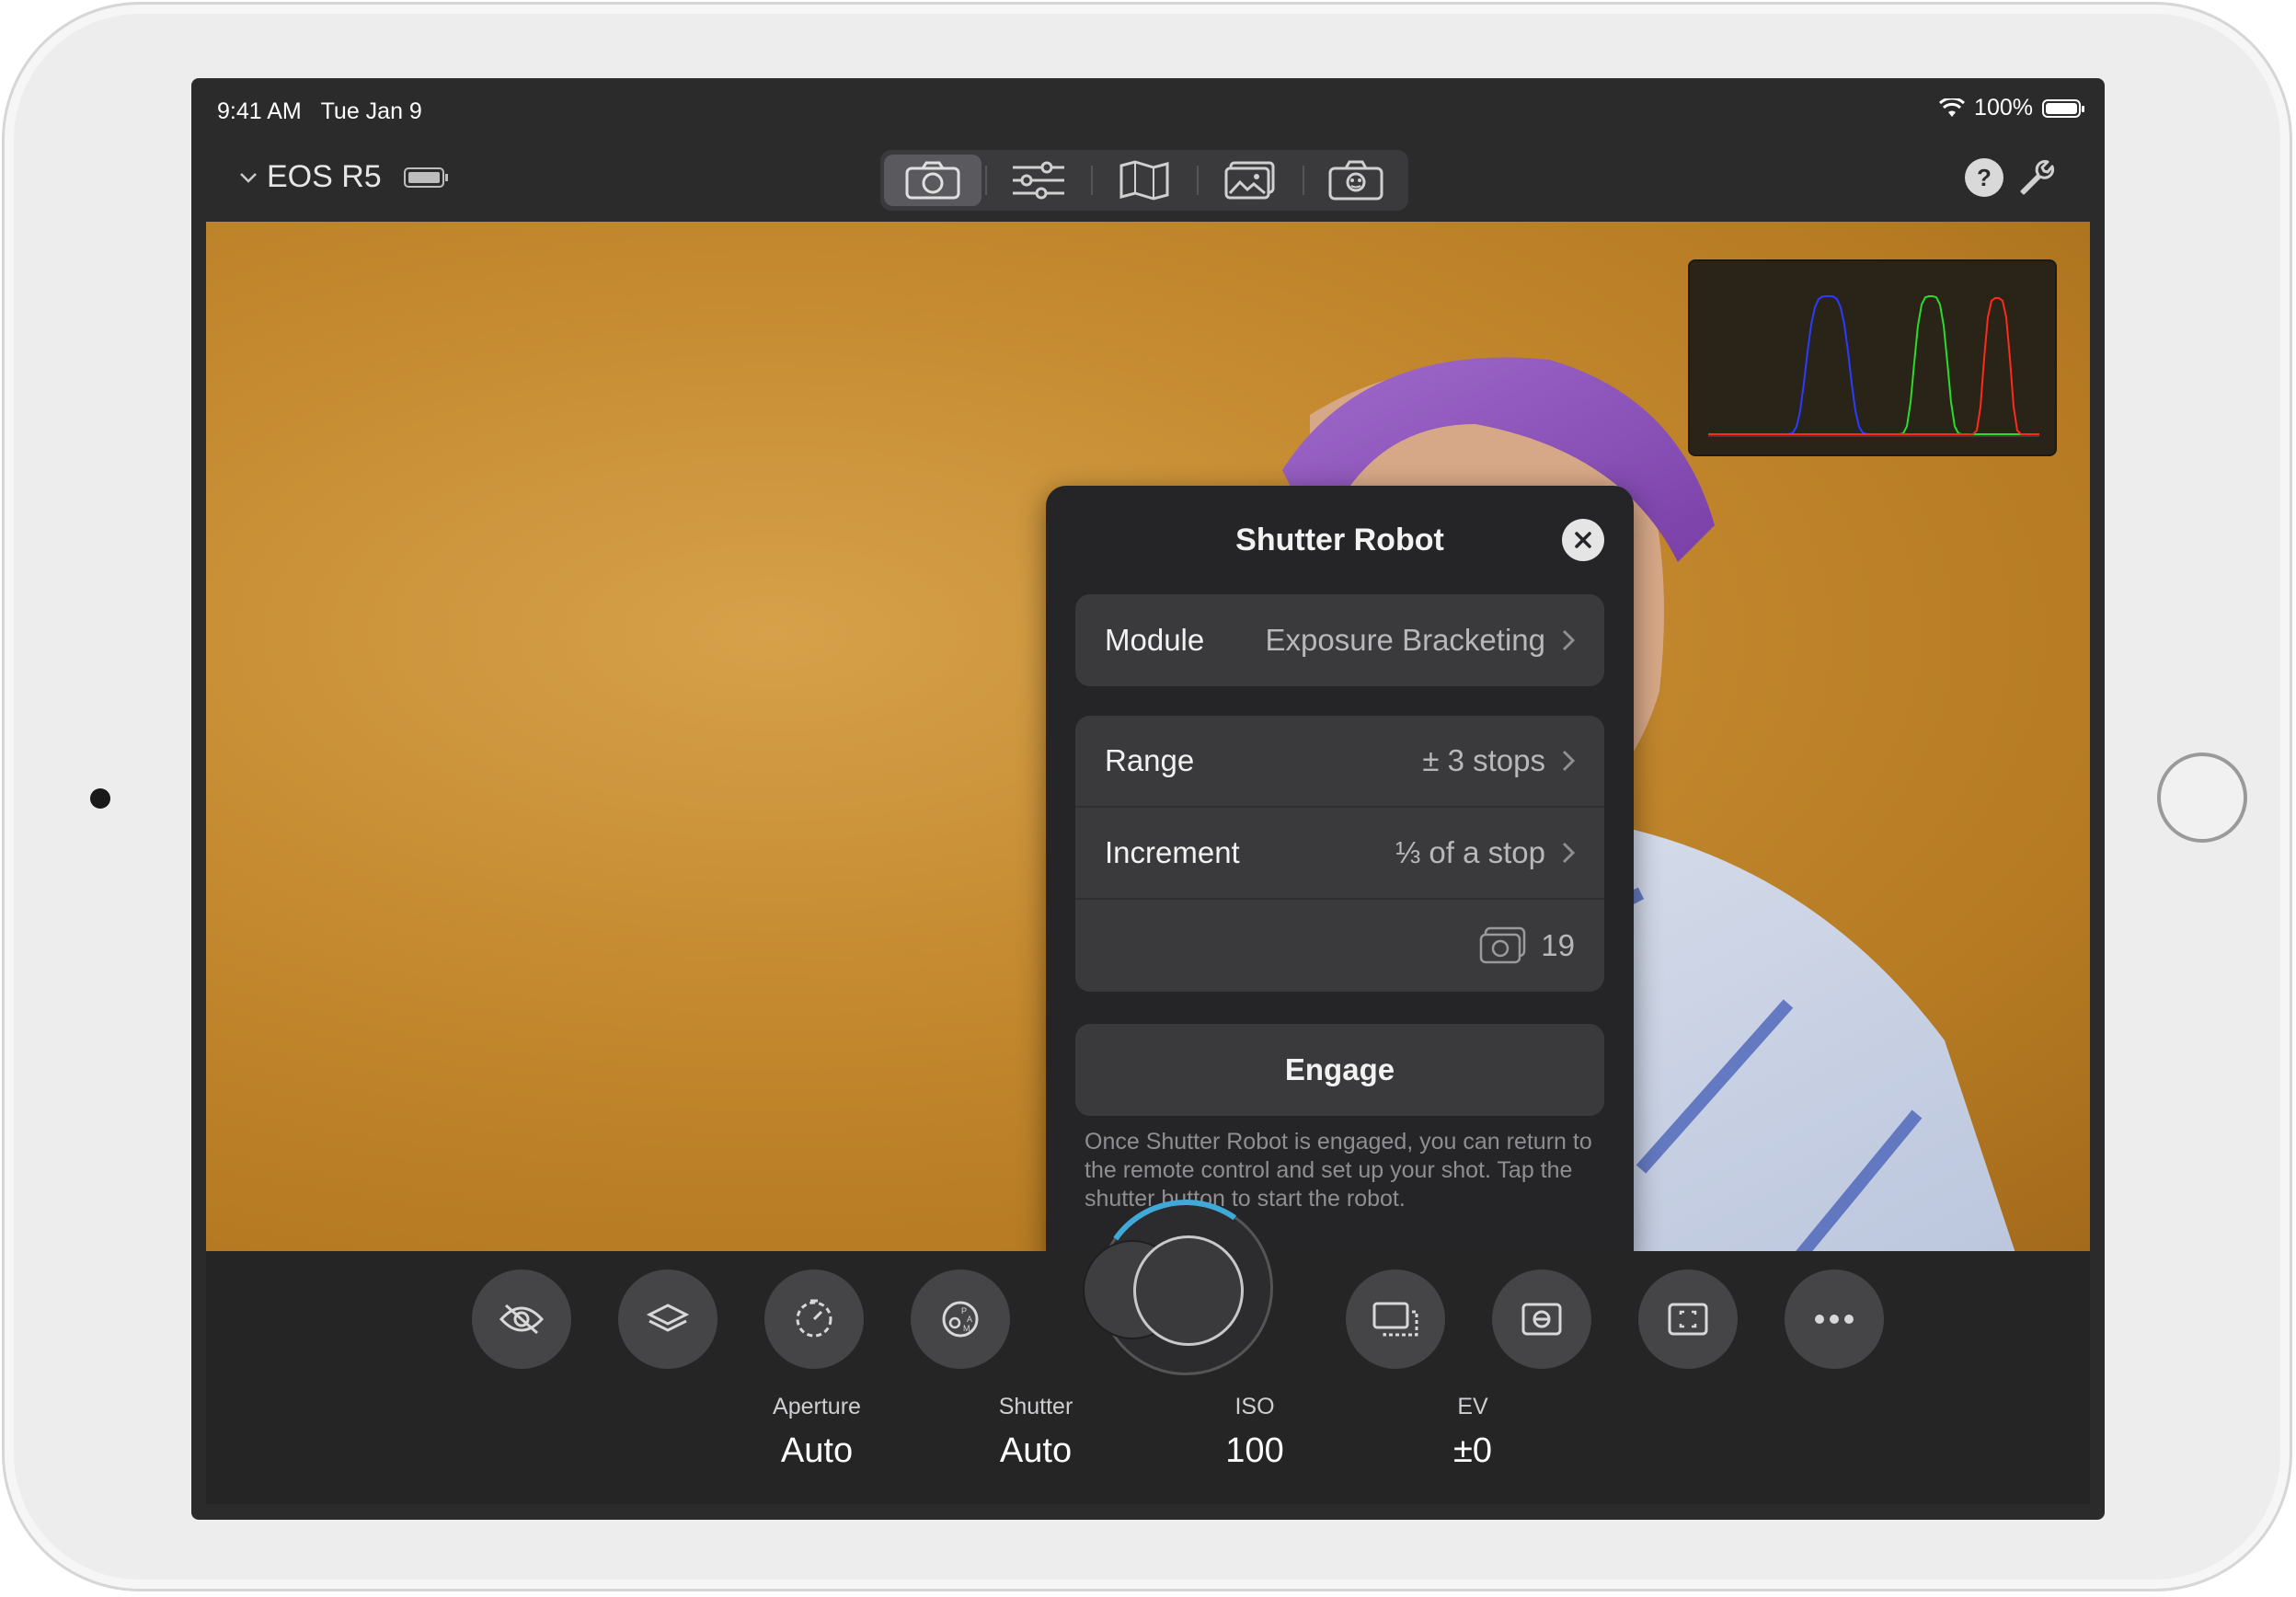 This screenshot has width=2296, height=1597. I want to click on display-mode-button, so click(1395, 1319).